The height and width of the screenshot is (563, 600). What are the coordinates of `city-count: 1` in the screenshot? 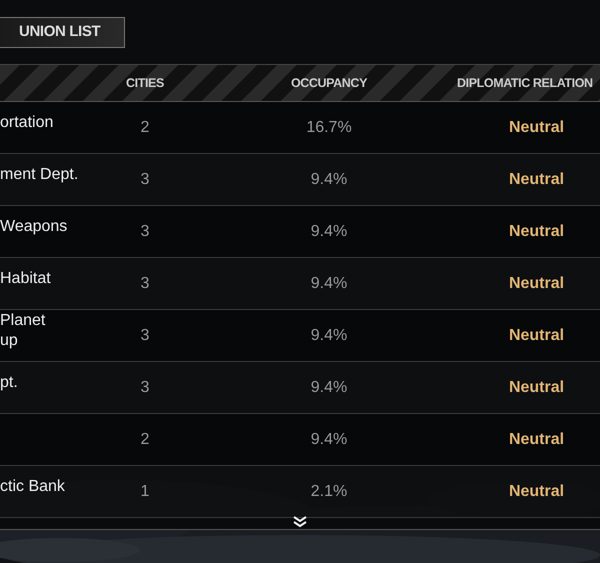 It's located at (145, 491).